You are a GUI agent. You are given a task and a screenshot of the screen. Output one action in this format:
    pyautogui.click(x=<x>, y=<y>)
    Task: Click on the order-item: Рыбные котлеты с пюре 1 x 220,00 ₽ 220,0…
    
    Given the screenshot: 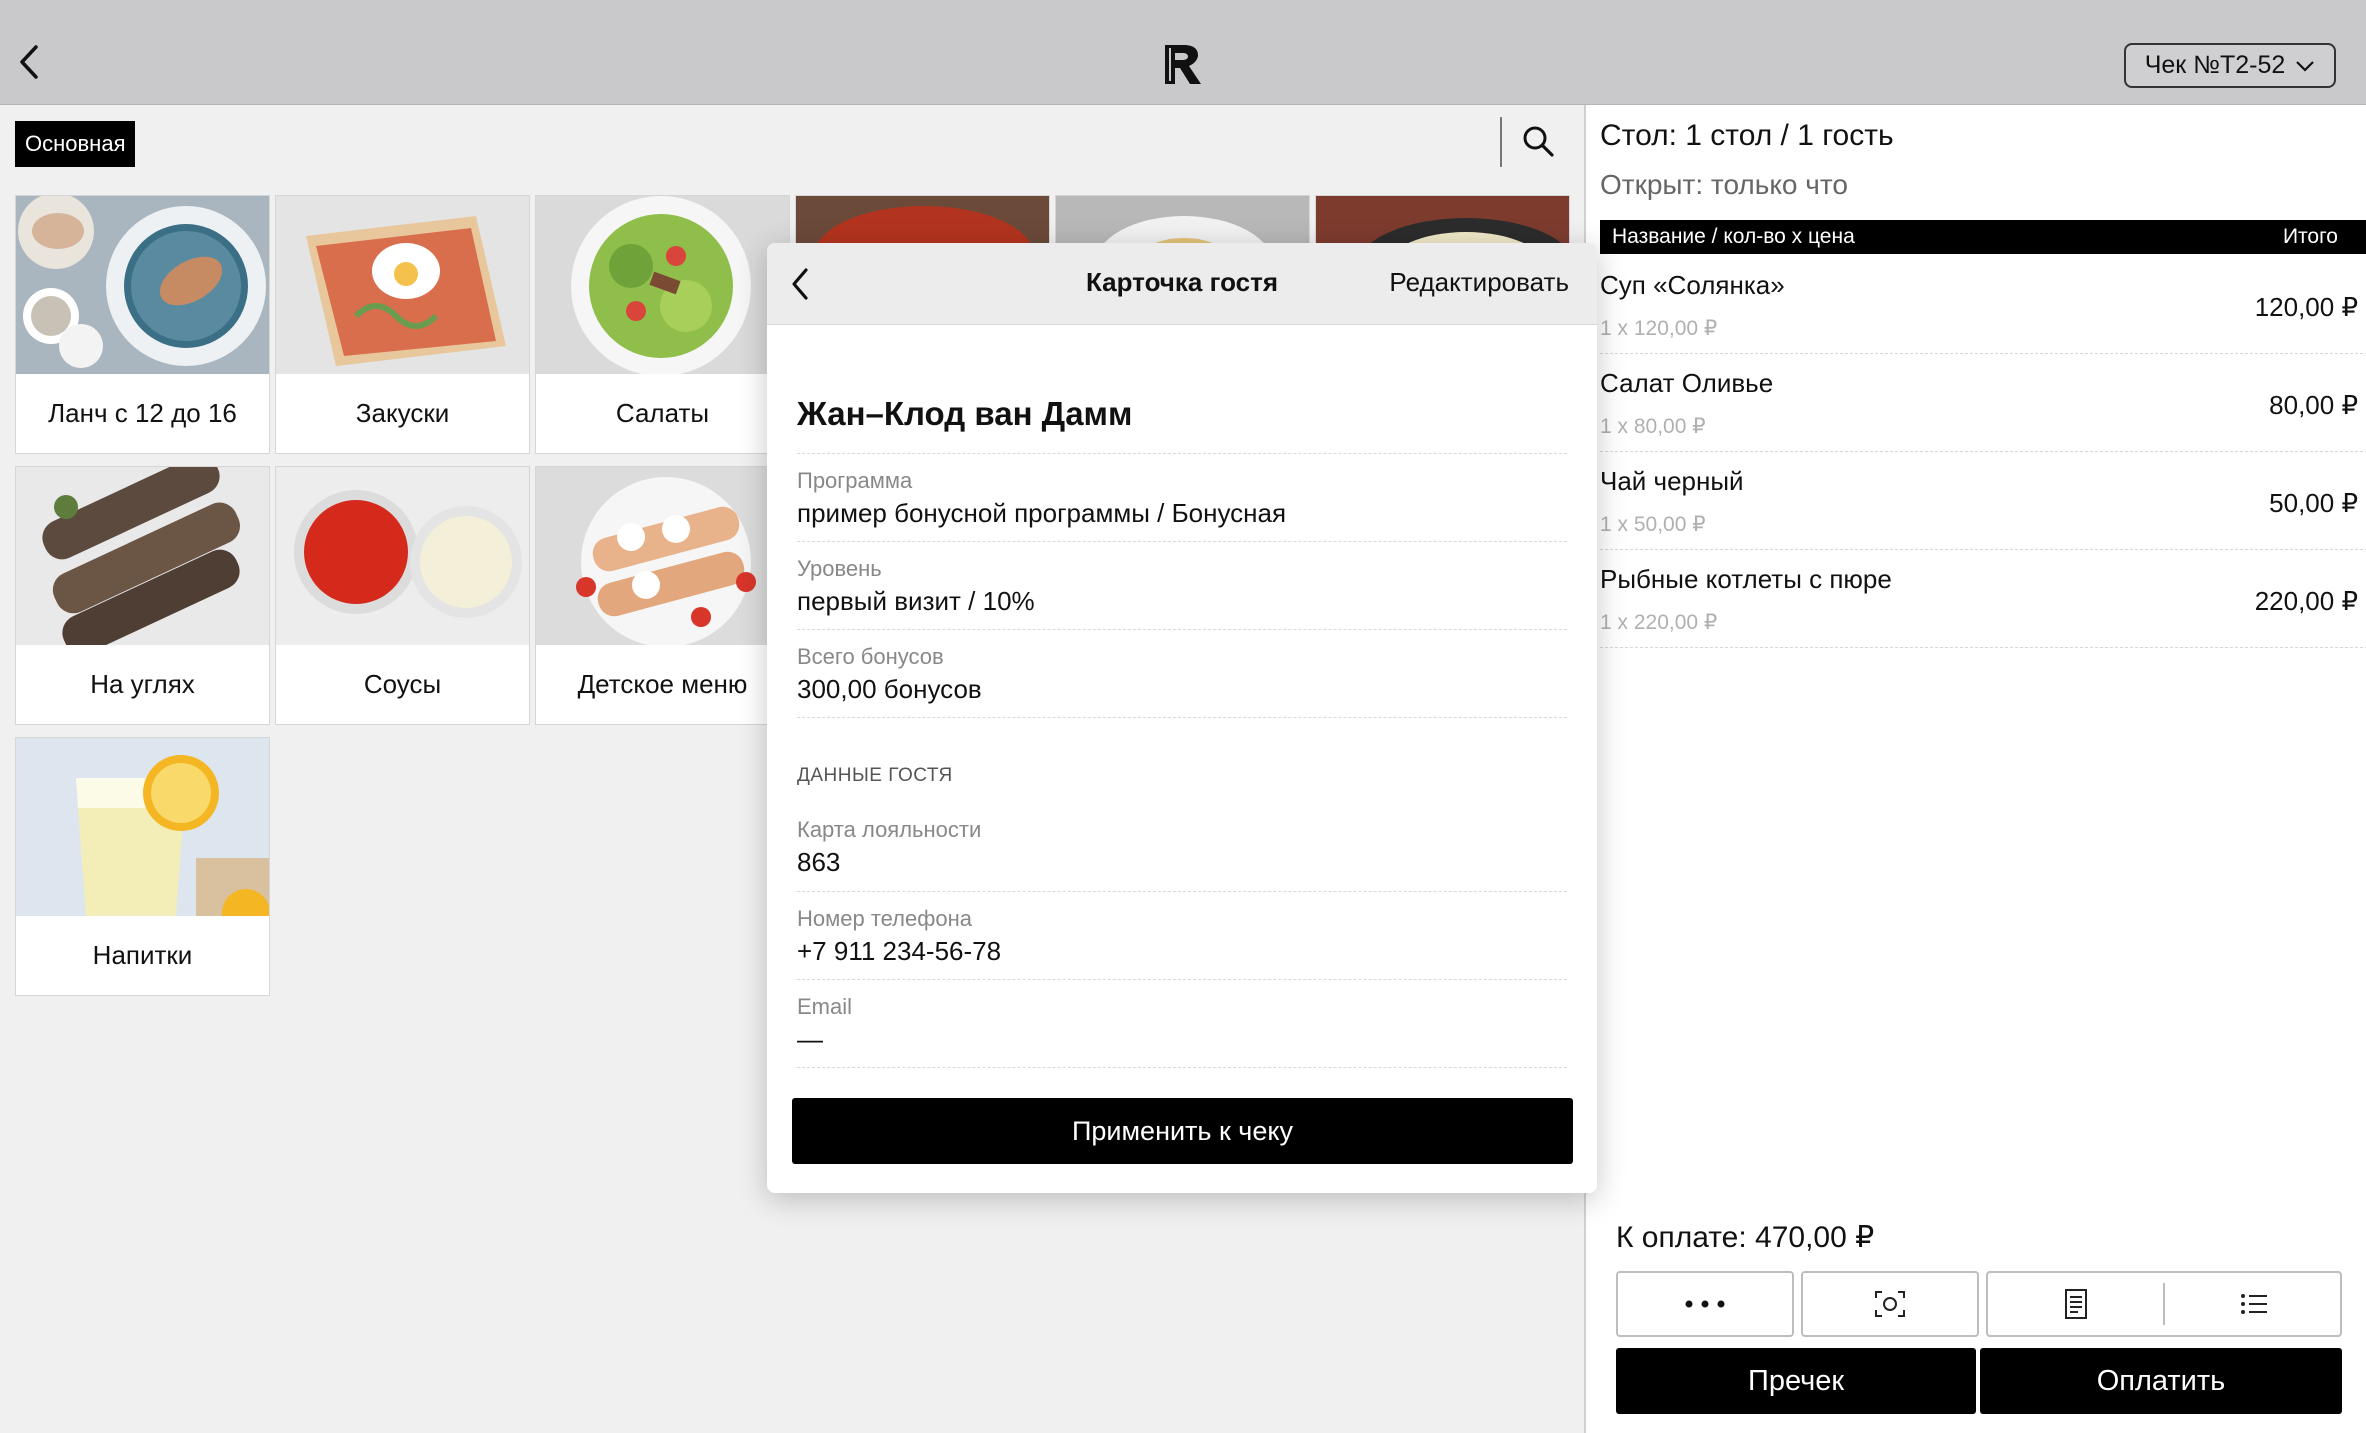 What is the action you would take?
    pyautogui.click(x=1983, y=599)
    